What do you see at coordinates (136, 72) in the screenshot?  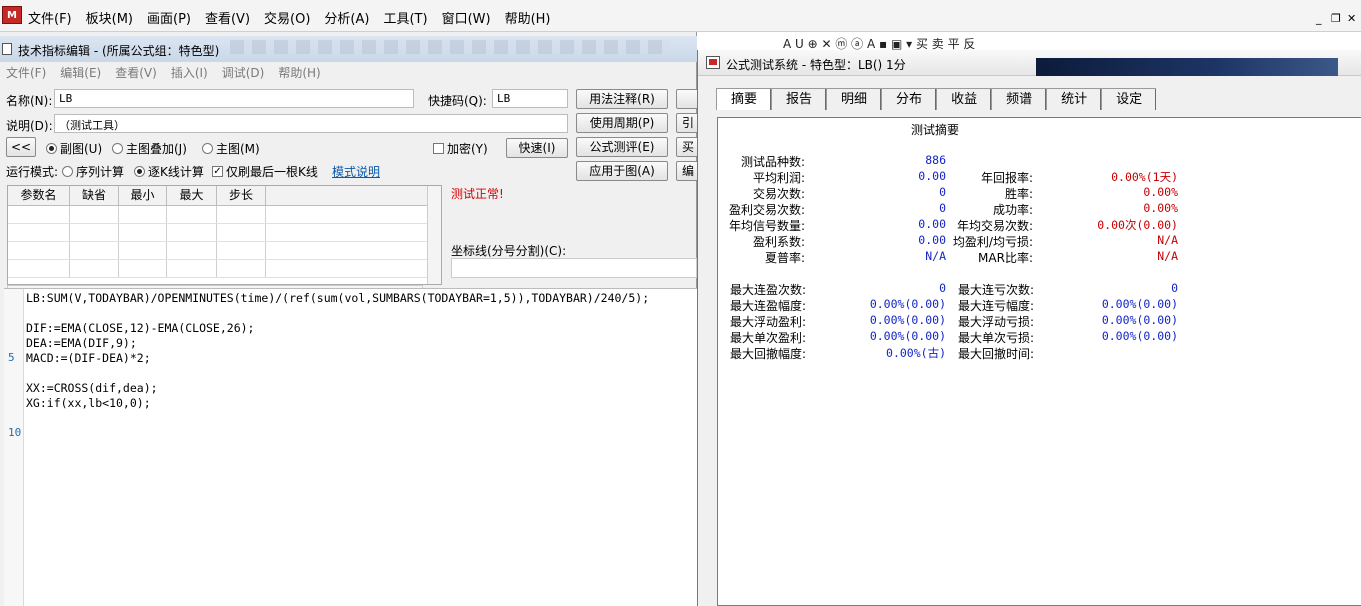 I see `editor-menu-view: 查看(V)` at bounding box center [136, 72].